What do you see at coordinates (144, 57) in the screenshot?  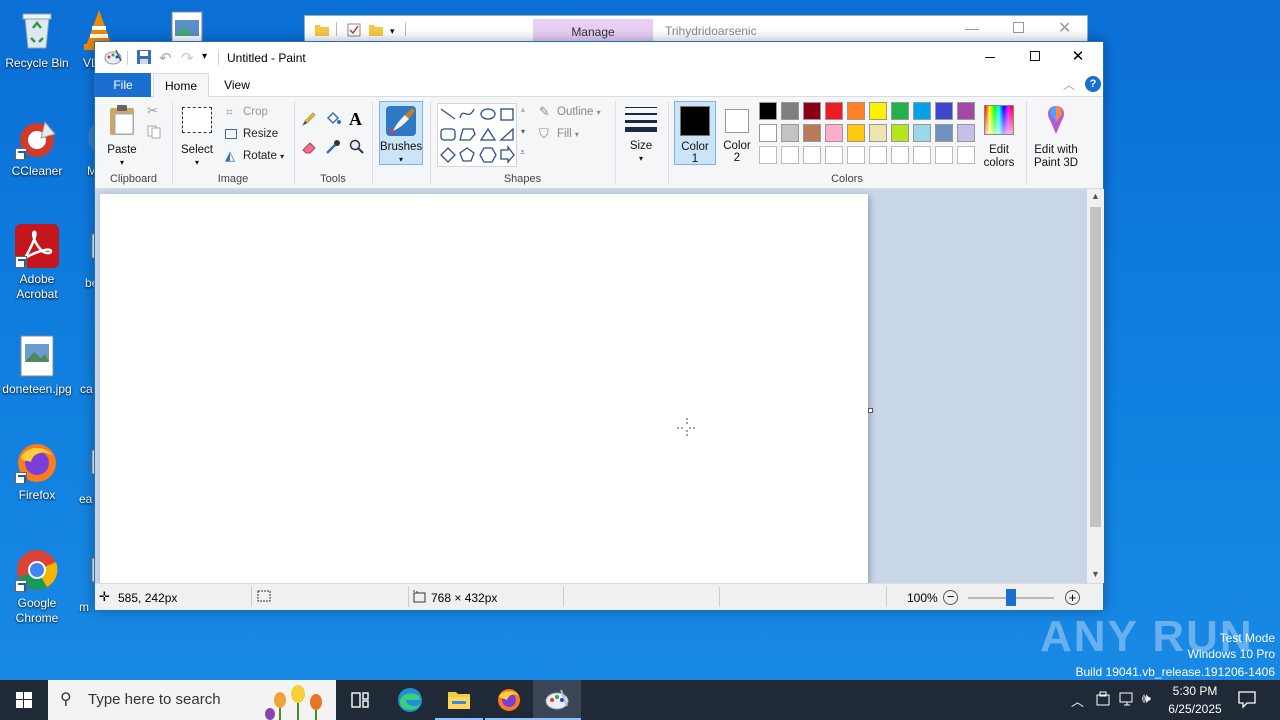 I see `save-icon` at bounding box center [144, 57].